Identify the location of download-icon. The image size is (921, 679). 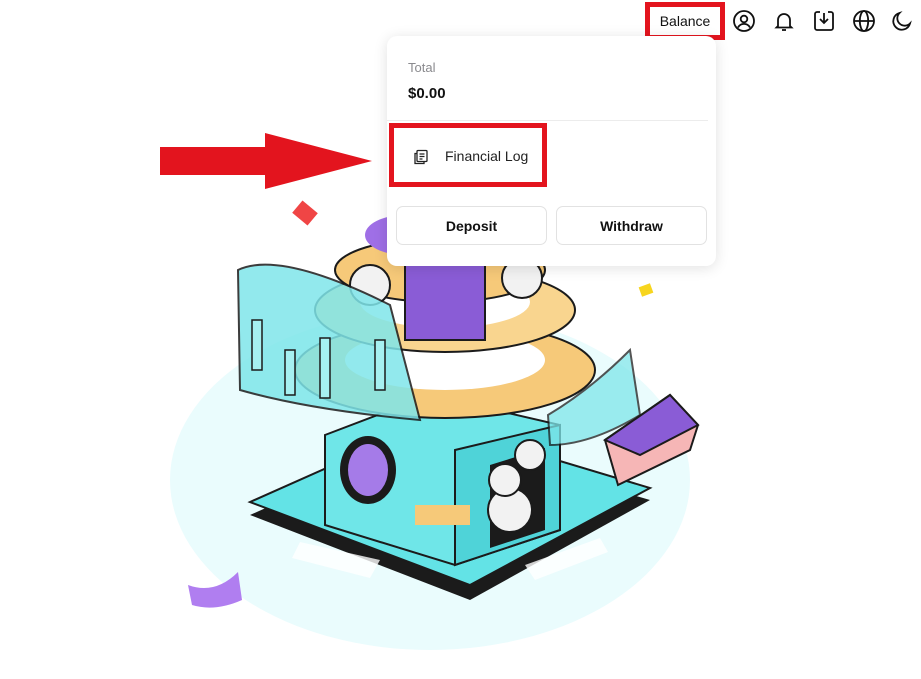
(824, 21).